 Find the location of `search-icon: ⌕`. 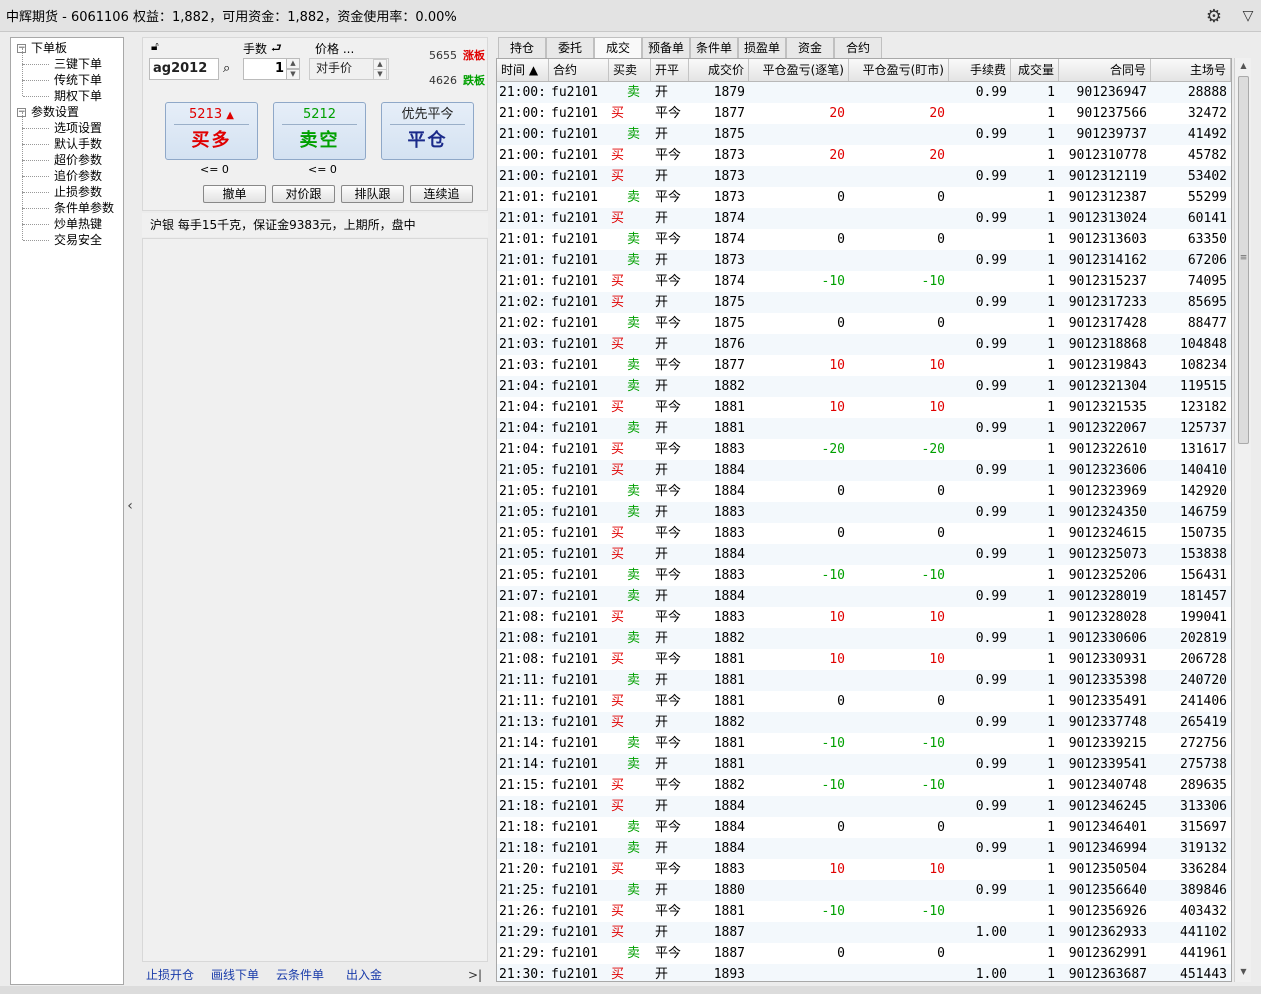

search-icon: ⌕ is located at coordinates (226, 68).